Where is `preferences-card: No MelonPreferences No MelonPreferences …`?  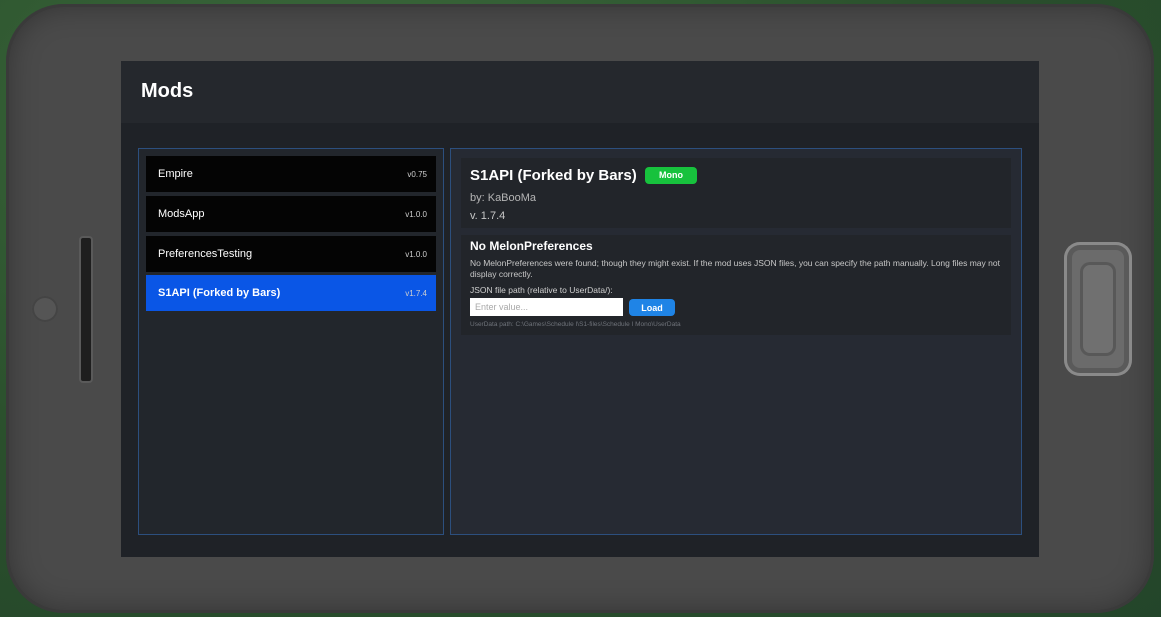
preferences-card: No MelonPreferences No MelonPreferences … is located at coordinates (736, 285).